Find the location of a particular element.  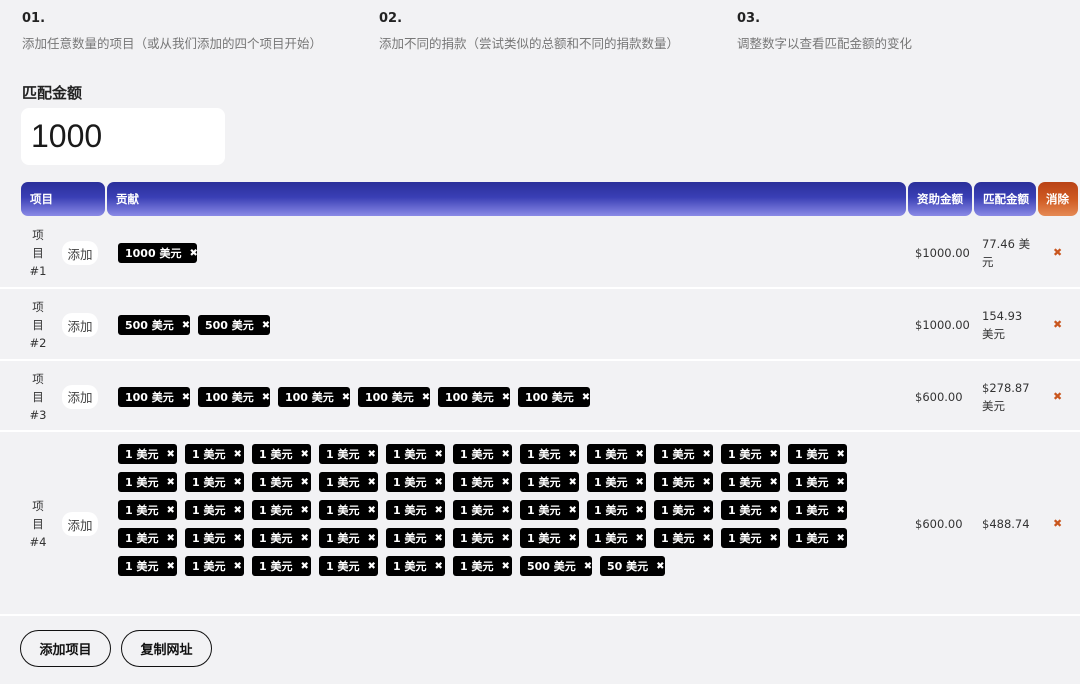

contribution-chip: 1000 美元 ✖ is located at coordinates (158, 253).